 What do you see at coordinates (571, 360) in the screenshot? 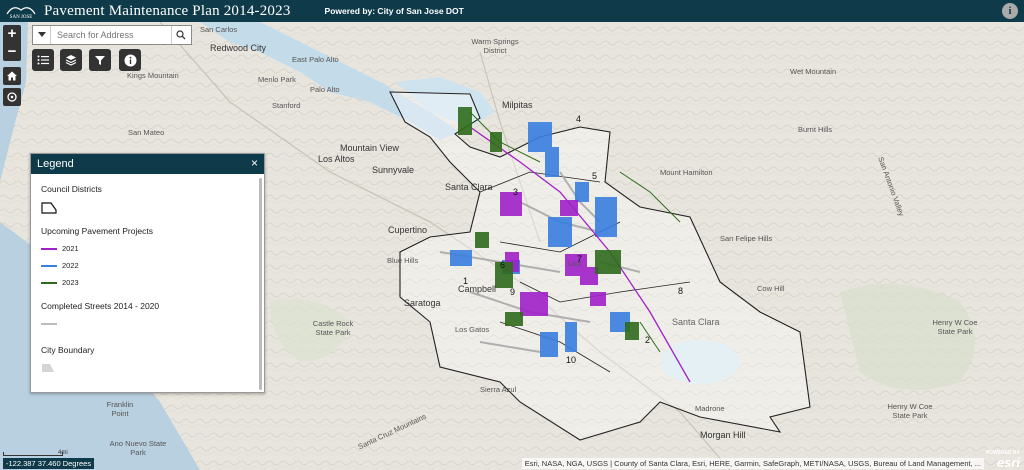
I see `district-number: 10` at bounding box center [571, 360].